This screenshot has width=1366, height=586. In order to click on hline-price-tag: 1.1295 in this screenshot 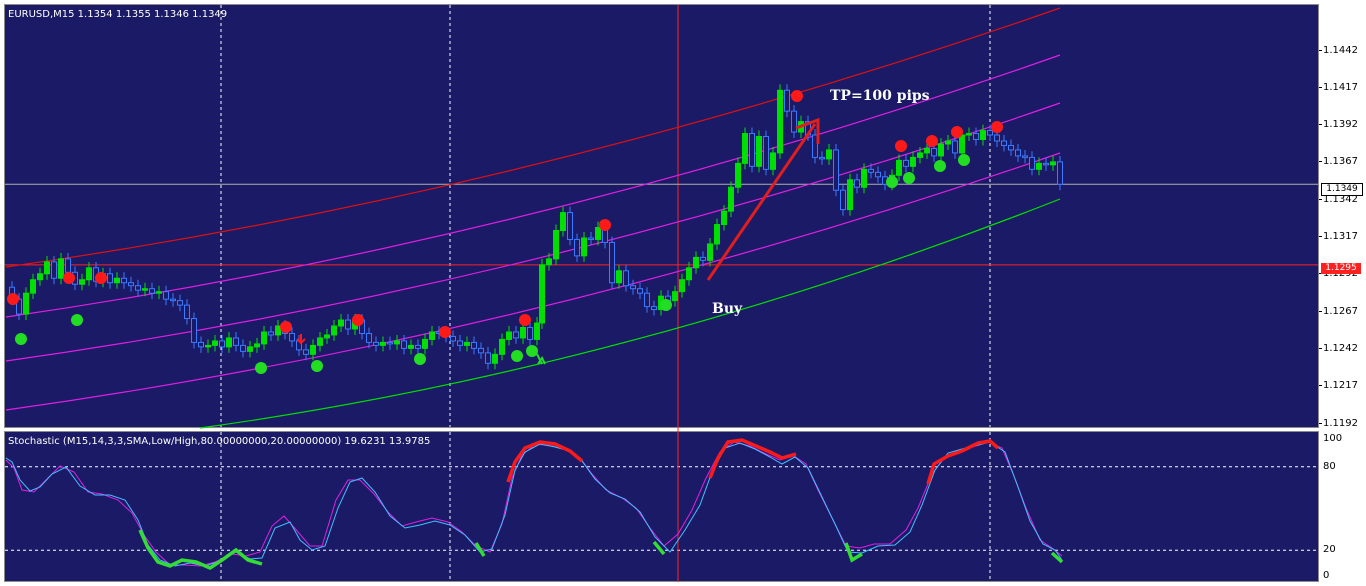, I will do `click(1341, 269)`.